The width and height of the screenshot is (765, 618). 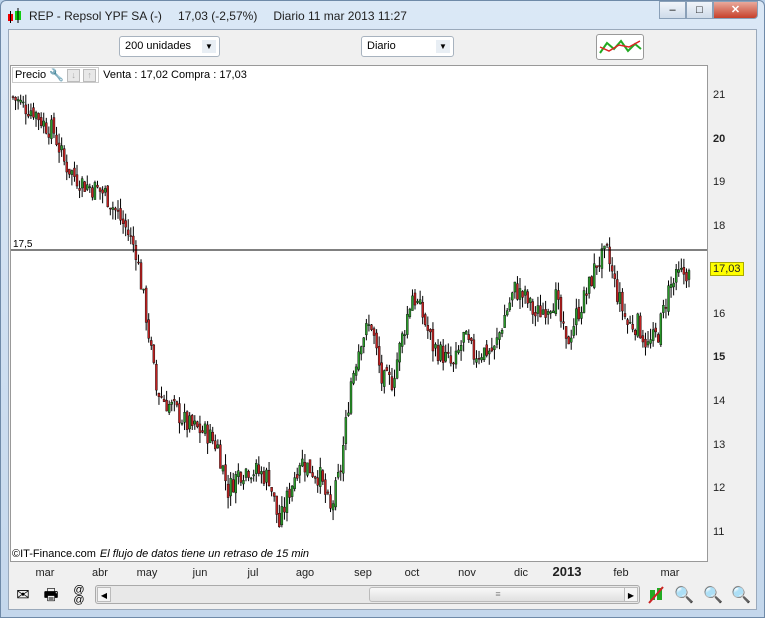 What do you see at coordinates (79, 596) in the screenshot?
I see `link-icon: @ @` at bounding box center [79, 596].